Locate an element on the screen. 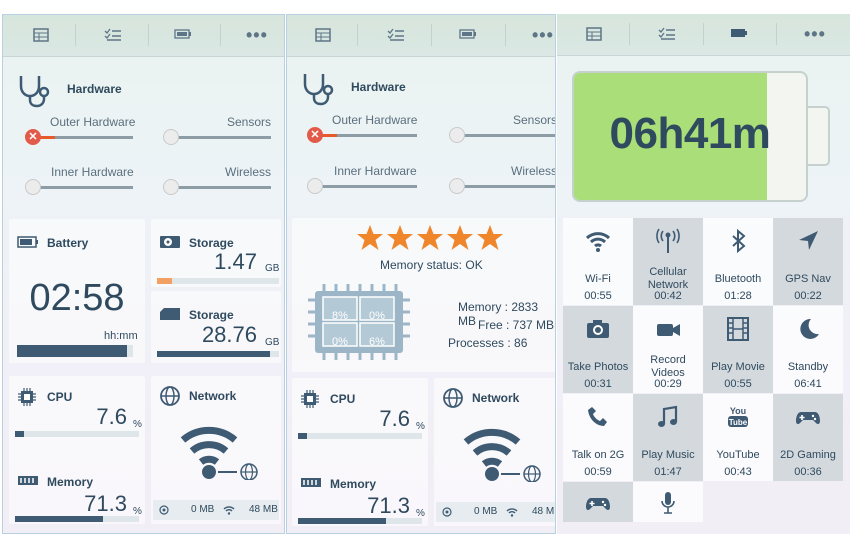 The image size is (850, 550). sd-card-icon is located at coordinates (170, 314).